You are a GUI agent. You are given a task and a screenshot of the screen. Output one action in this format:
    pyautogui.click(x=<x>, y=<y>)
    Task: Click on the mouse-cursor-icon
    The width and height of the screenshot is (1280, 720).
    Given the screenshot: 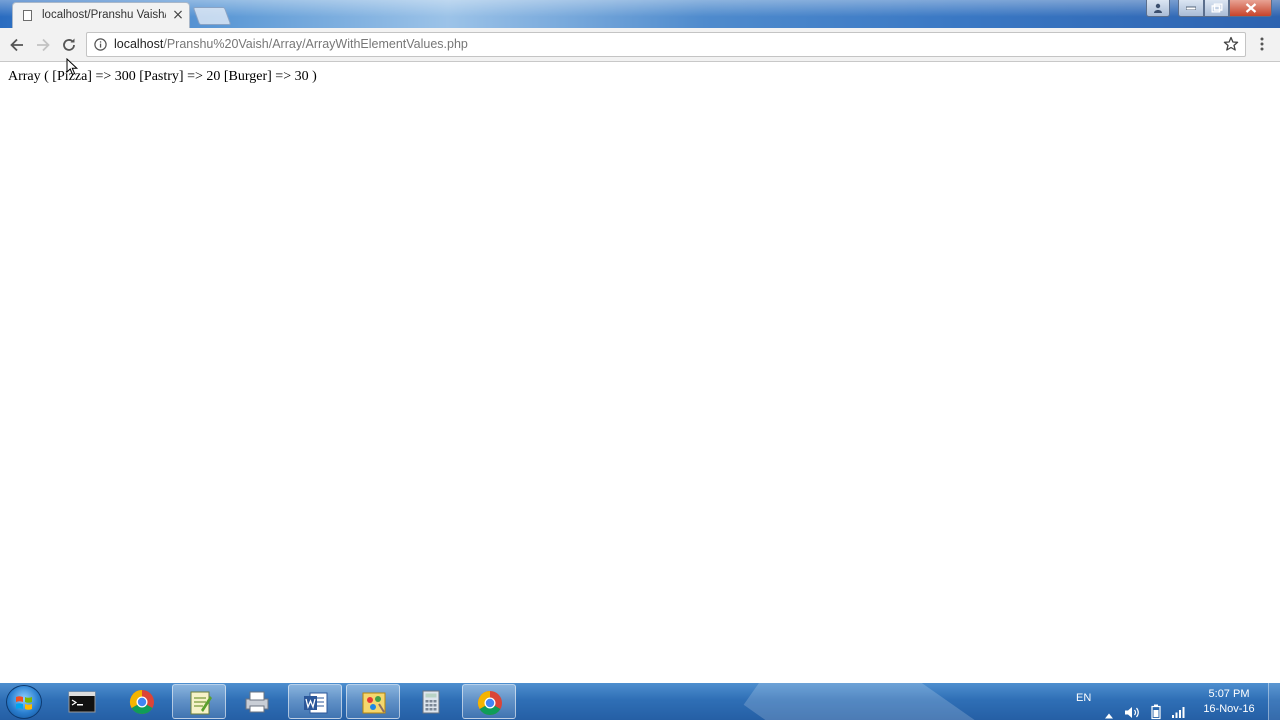 What is the action you would take?
    pyautogui.click(x=72, y=67)
    